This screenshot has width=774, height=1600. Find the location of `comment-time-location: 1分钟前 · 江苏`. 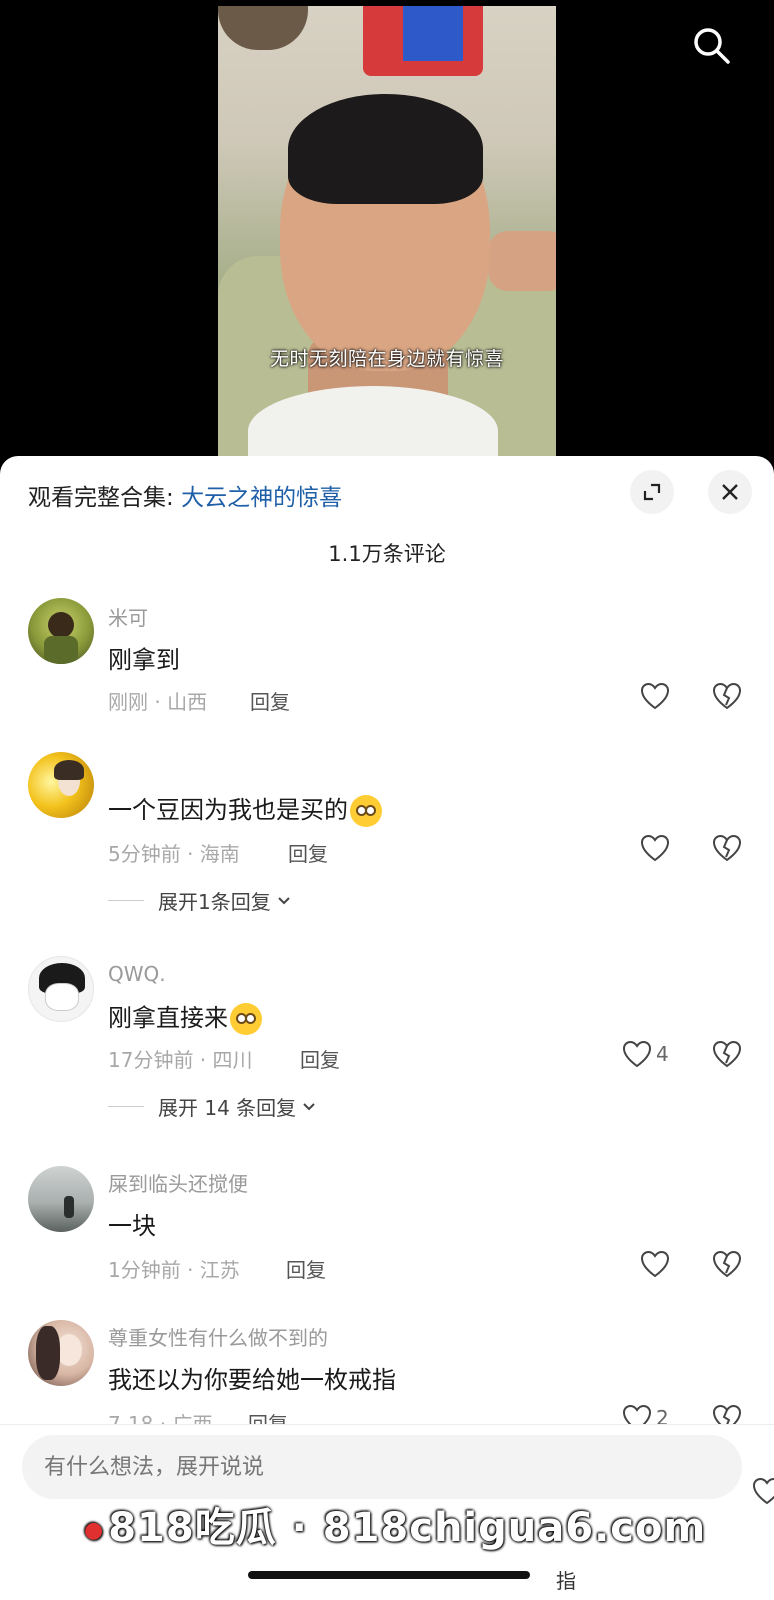

comment-time-location: 1分钟前 · 江苏 is located at coordinates (174, 1270).